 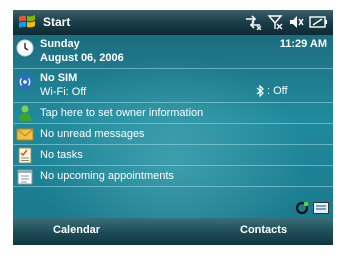 I want to click on owner-info-label: Tap here to set owner information, so click(x=122, y=113).